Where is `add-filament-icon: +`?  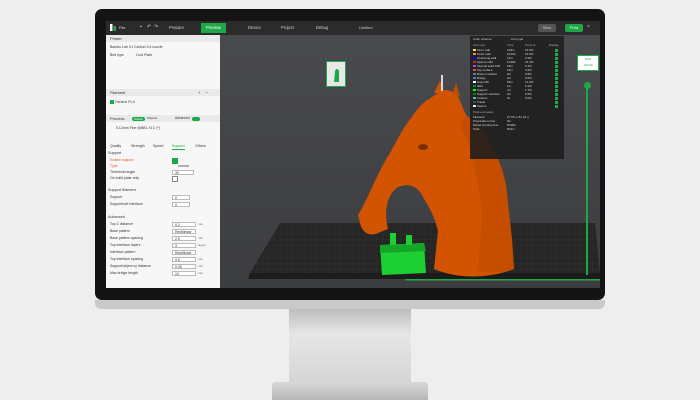
add-filament-icon: + is located at coordinates (199, 92).